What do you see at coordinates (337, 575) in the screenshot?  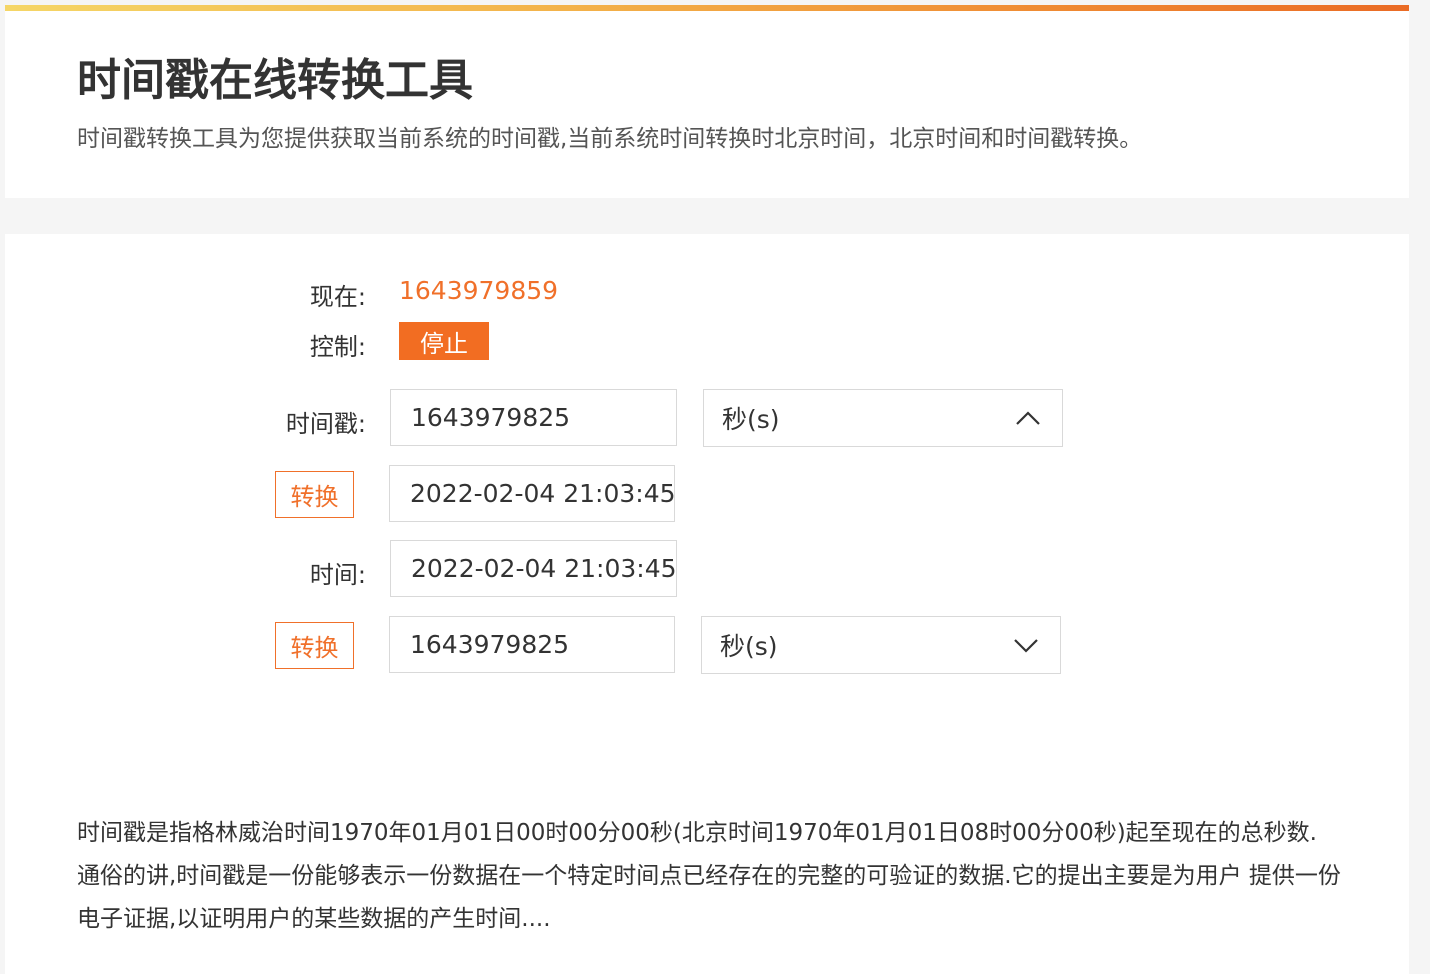 I see `time-label: 时间:` at bounding box center [337, 575].